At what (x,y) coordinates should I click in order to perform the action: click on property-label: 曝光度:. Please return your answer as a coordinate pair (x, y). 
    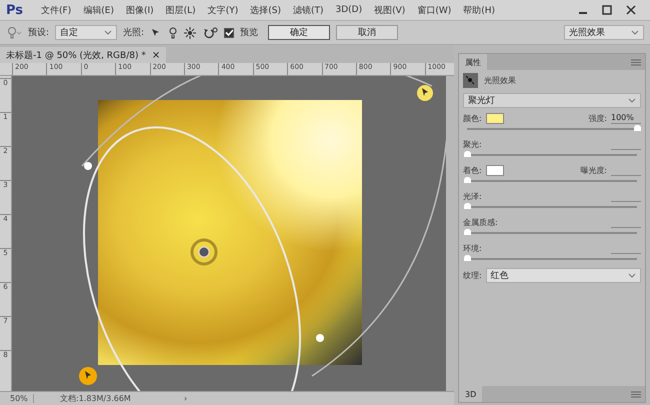
    Looking at the image, I should click on (593, 170).